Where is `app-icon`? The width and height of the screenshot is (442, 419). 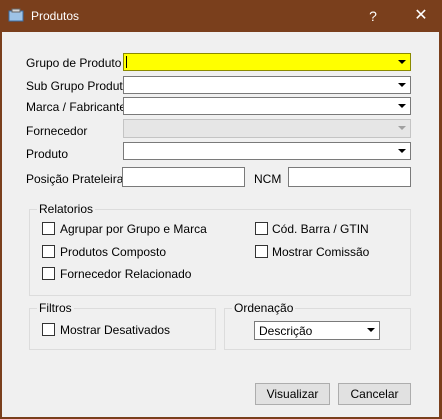
app-icon is located at coordinates (16, 15).